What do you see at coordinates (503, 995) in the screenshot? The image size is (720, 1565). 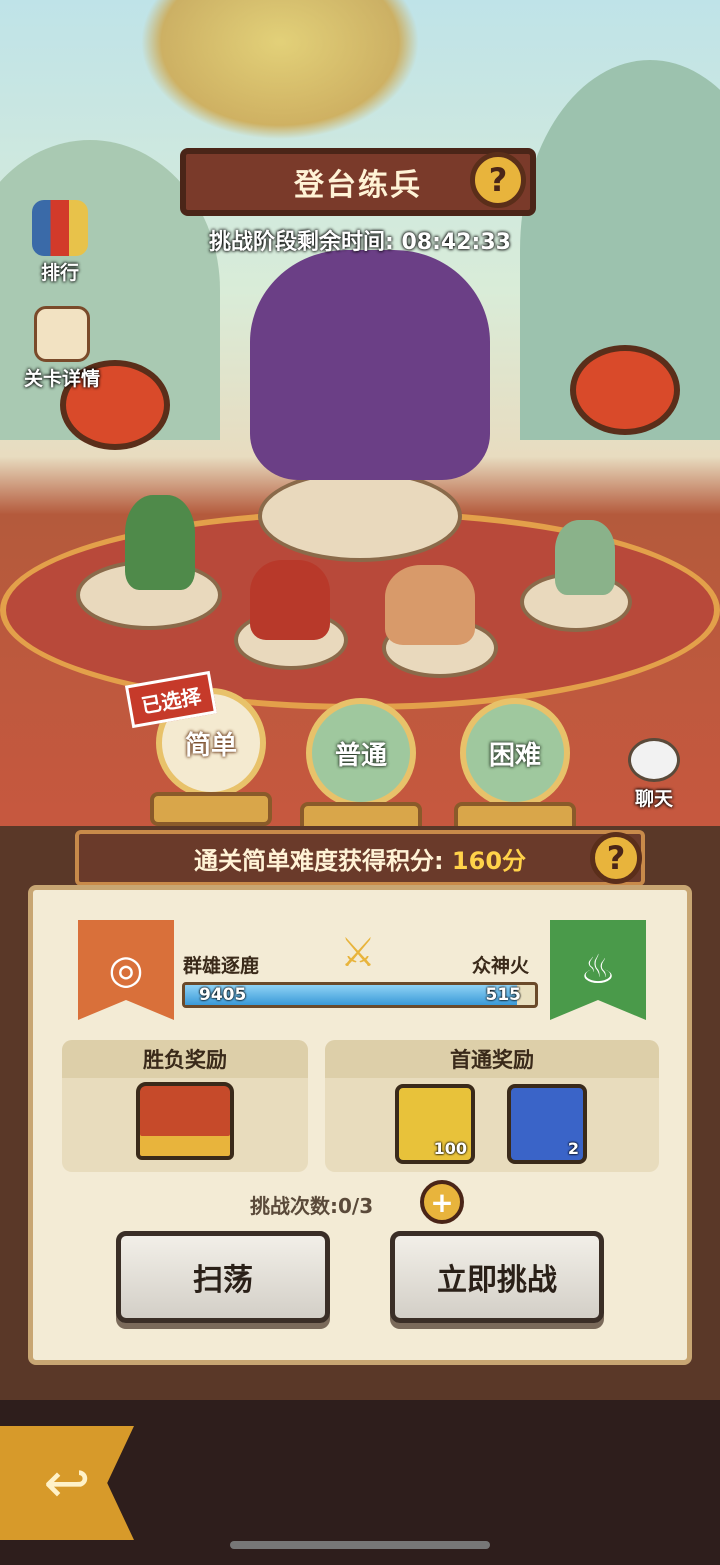 I see `team-right-score: 515` at bounding box center [503, 995].